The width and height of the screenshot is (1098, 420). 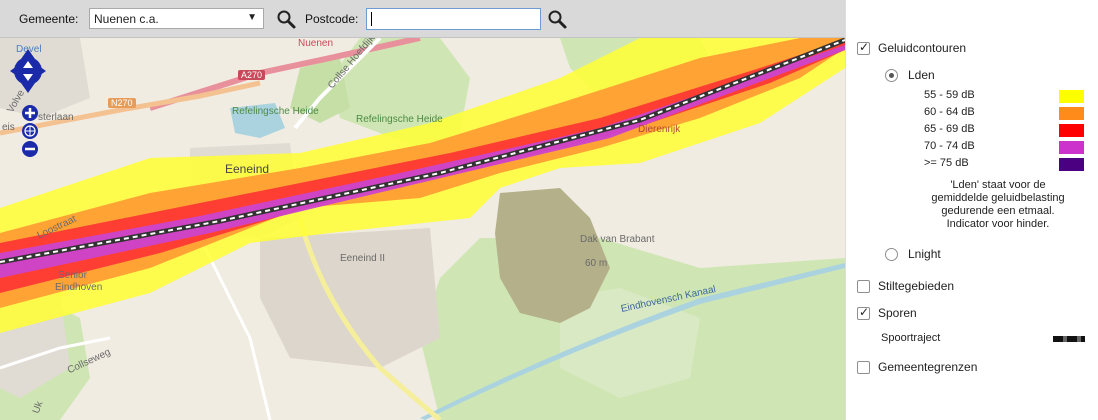 What do you see at coordinates (72, 275) in the screenshot?
I see `map-label-senior: Senior` at bounding box center [72, 275].